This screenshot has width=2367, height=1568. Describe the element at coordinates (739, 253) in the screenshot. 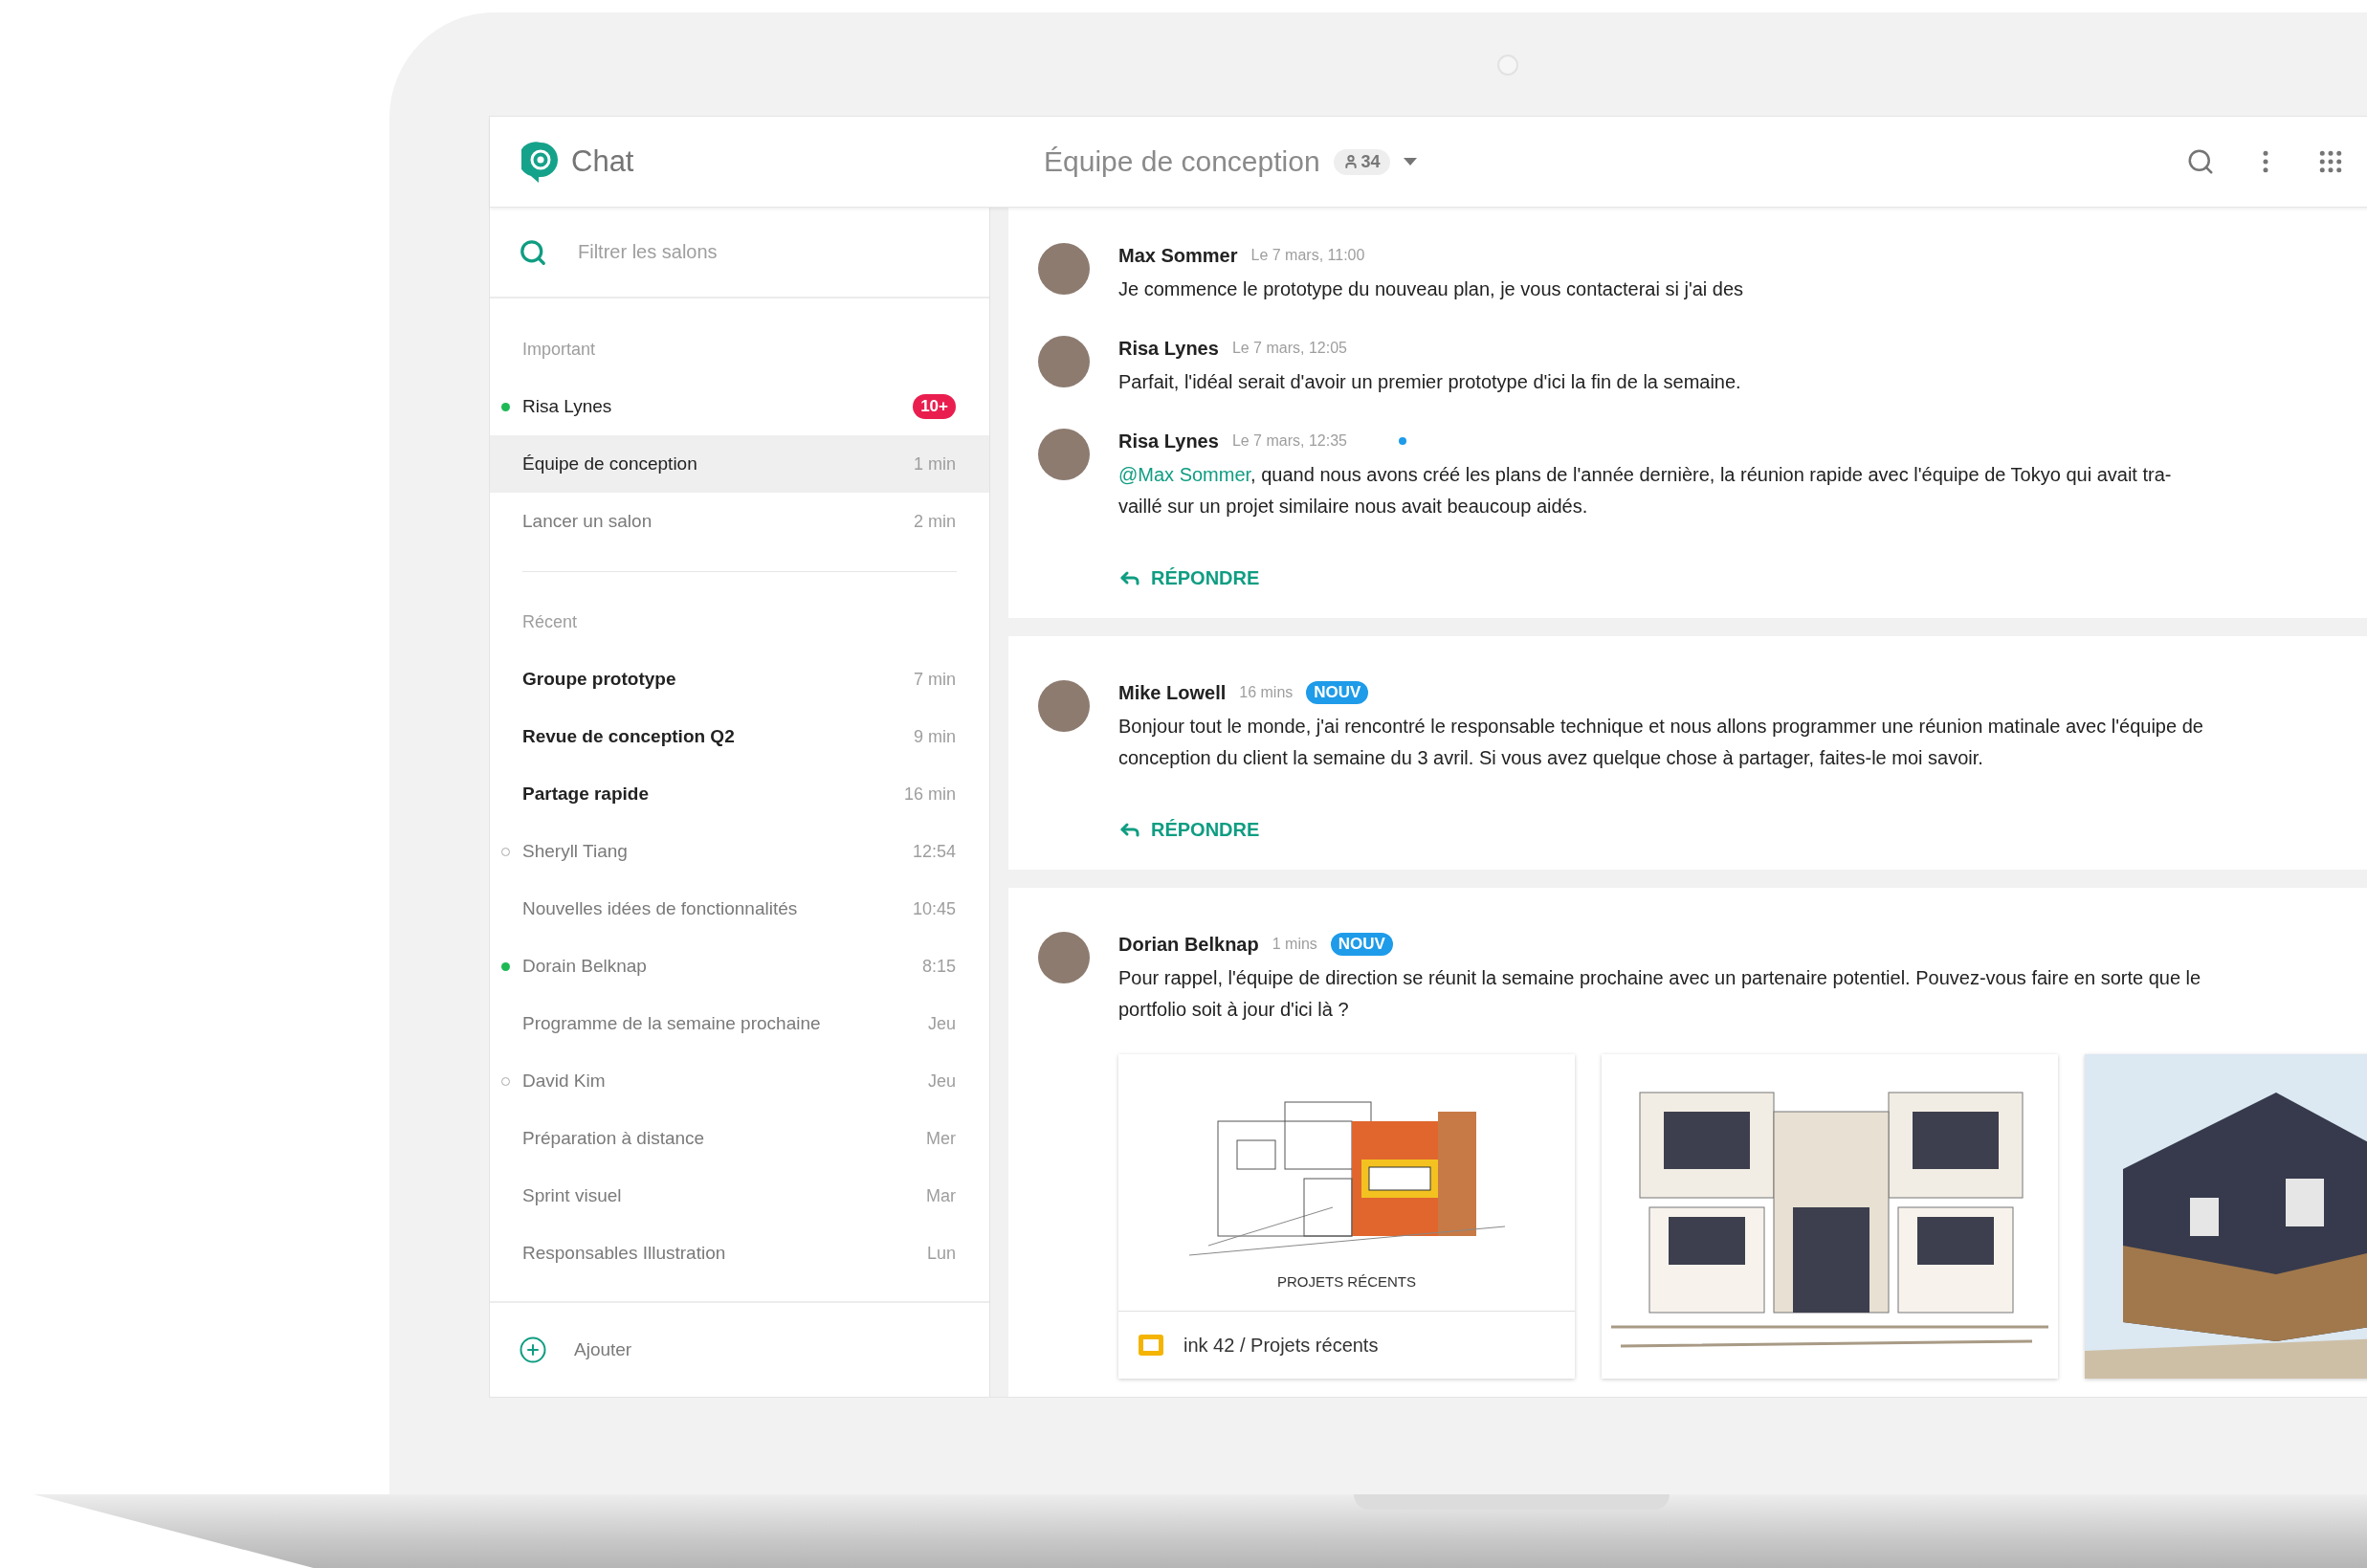

I see `room-filter-field: Filtrer les salons` at that location.